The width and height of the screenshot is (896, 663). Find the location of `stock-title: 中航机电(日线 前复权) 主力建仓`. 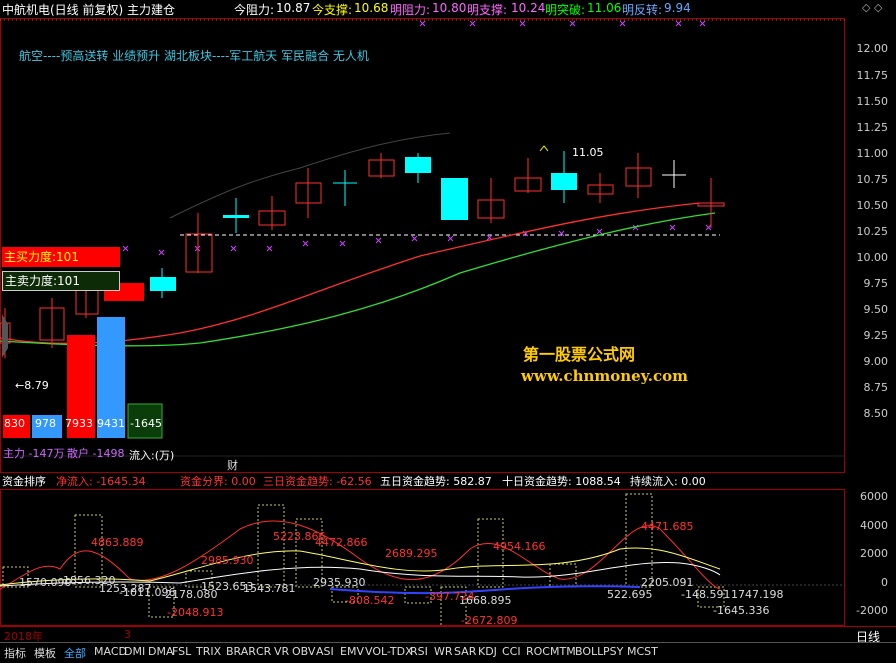

stock-title: 中航机电(日线 前复权) 主力建仓 is located at coordinates (88, 9).